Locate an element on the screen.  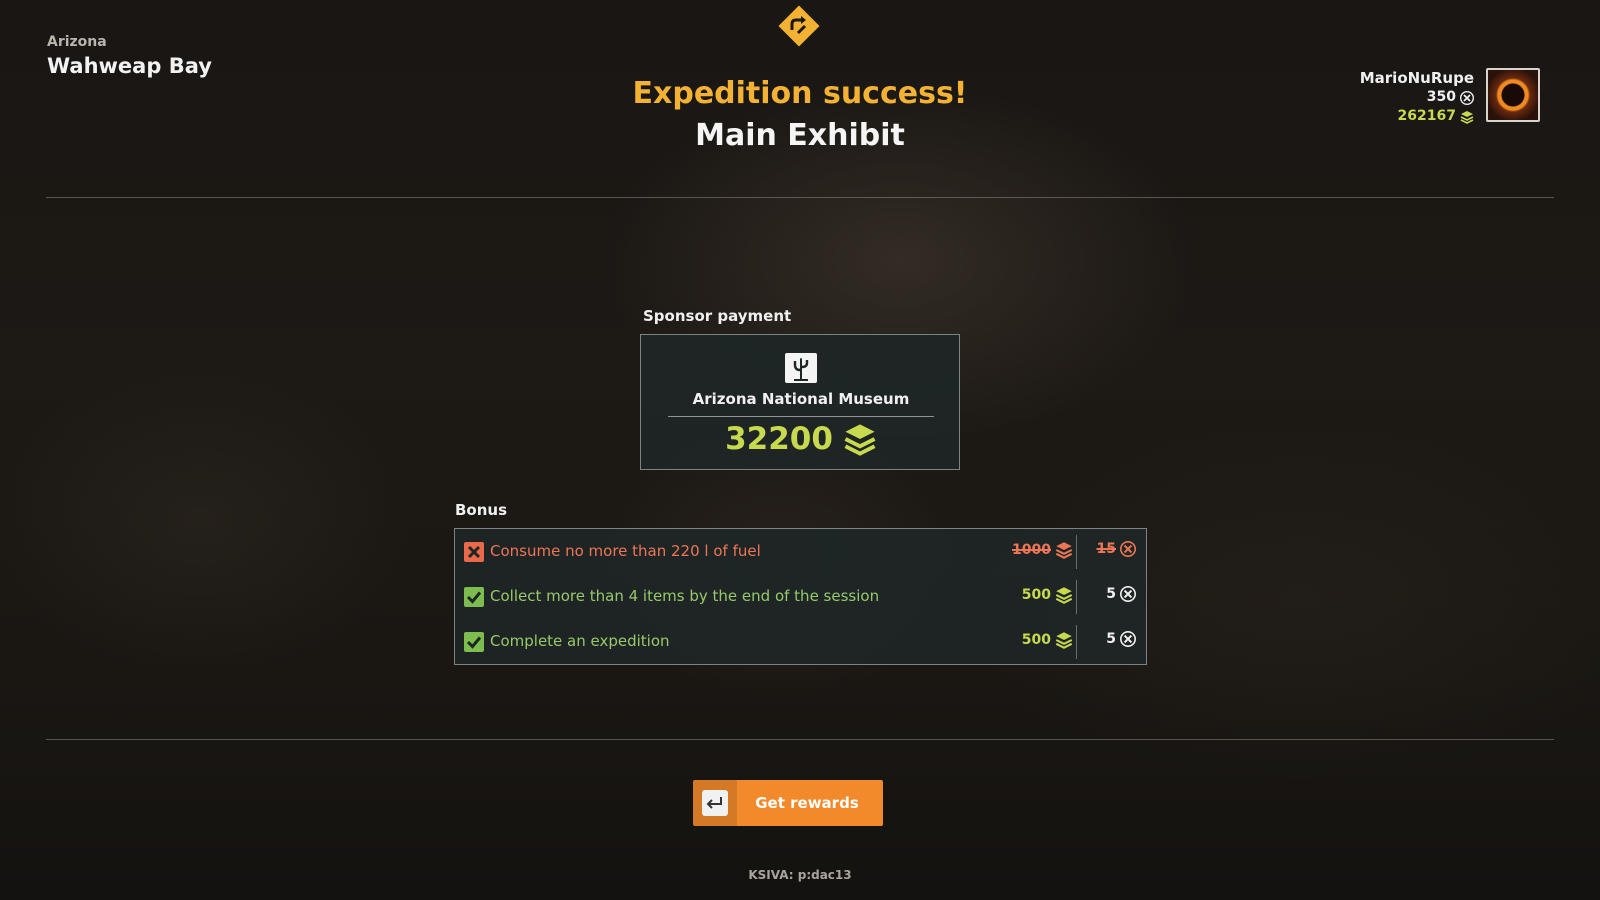
bonus-money-value: 1000 is located at coordinates (1031, 550).